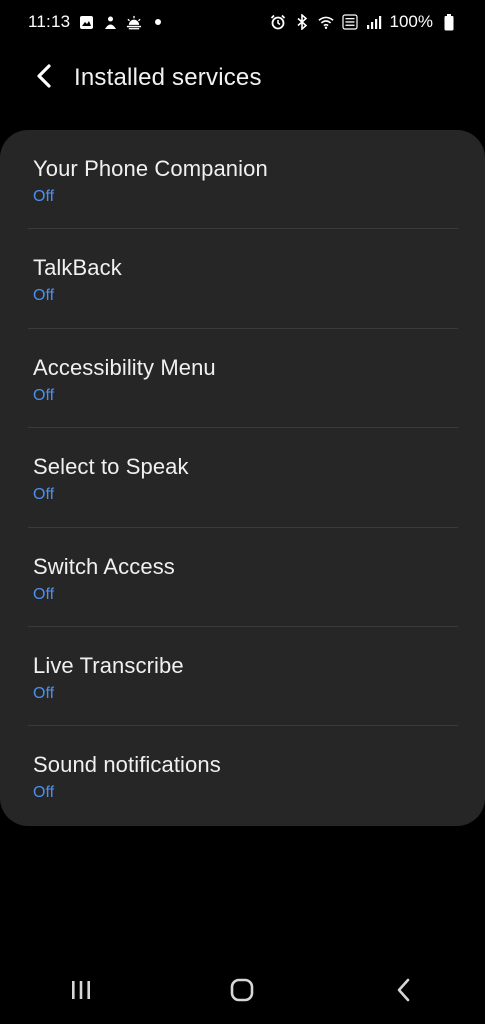 The width and height of the screenshot is (485, 1024). I want to click on service-name: Live Transcribe, so click(108, 665).